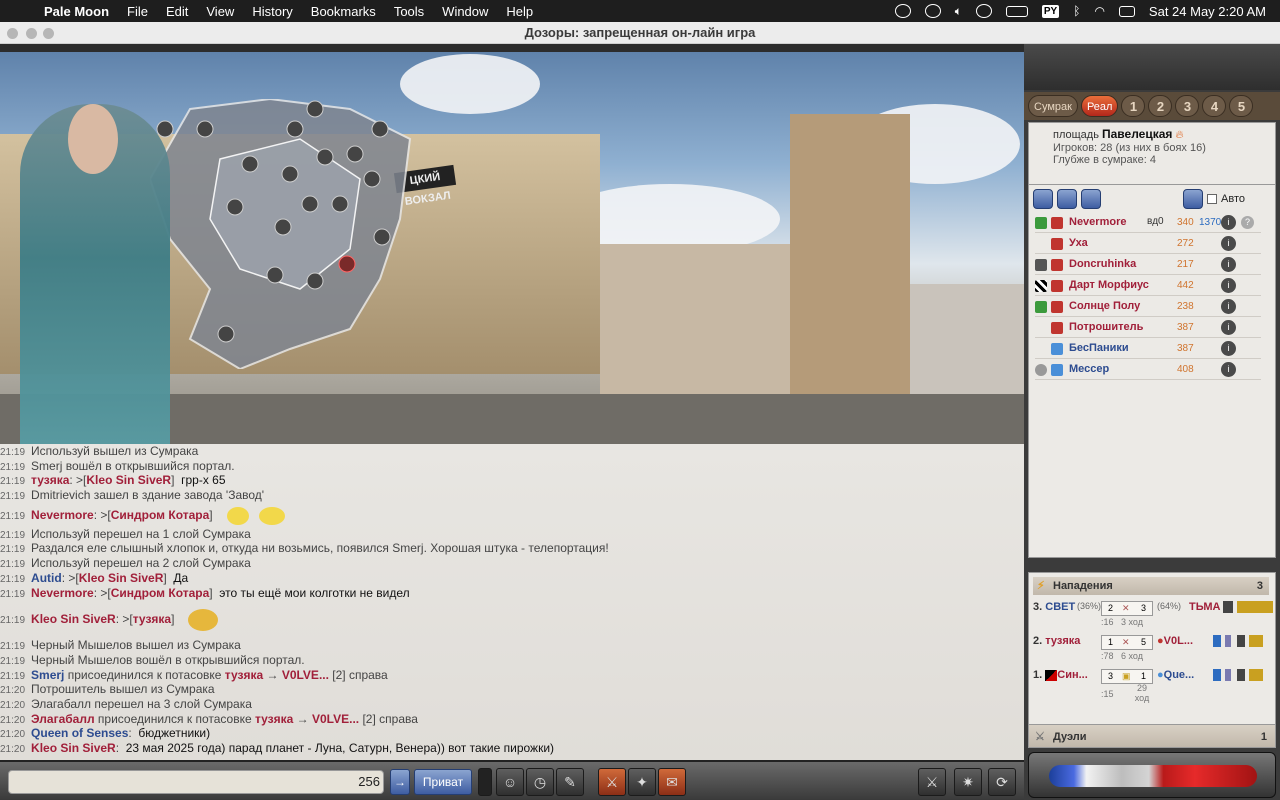  I want to click on metro-map, so click(285, 234).